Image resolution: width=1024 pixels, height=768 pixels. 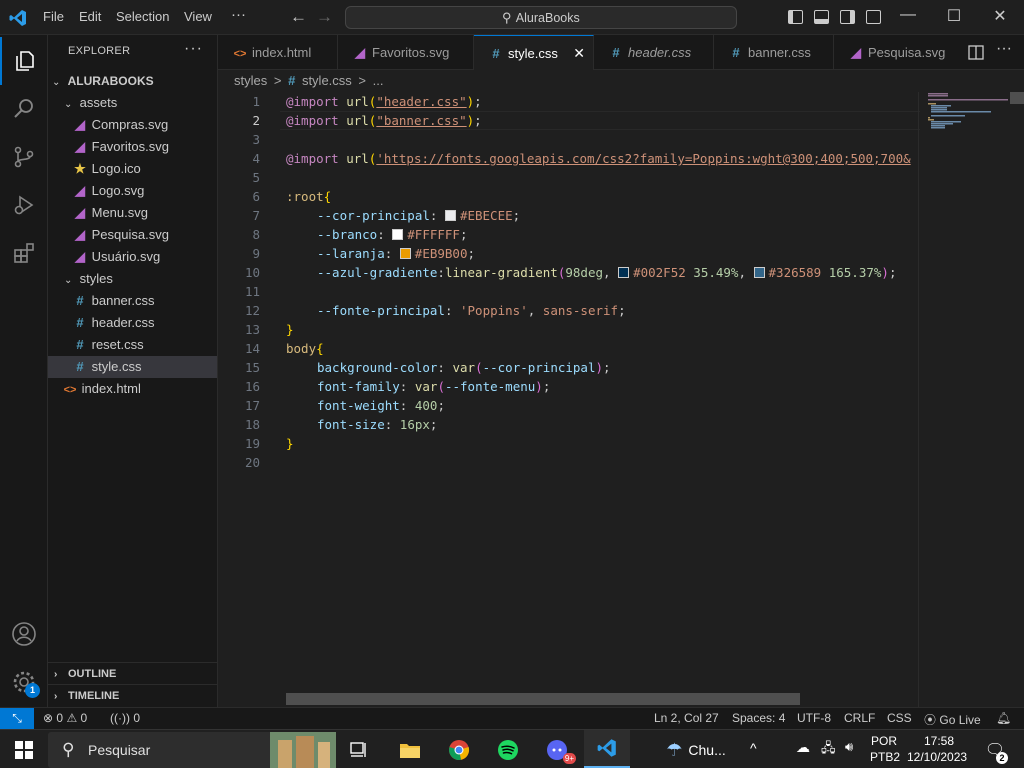 What do you see at coordinates (937, 757) in the screenshot?
I see `clock-date: 12/10/2023` at bounding box center [937, 757].